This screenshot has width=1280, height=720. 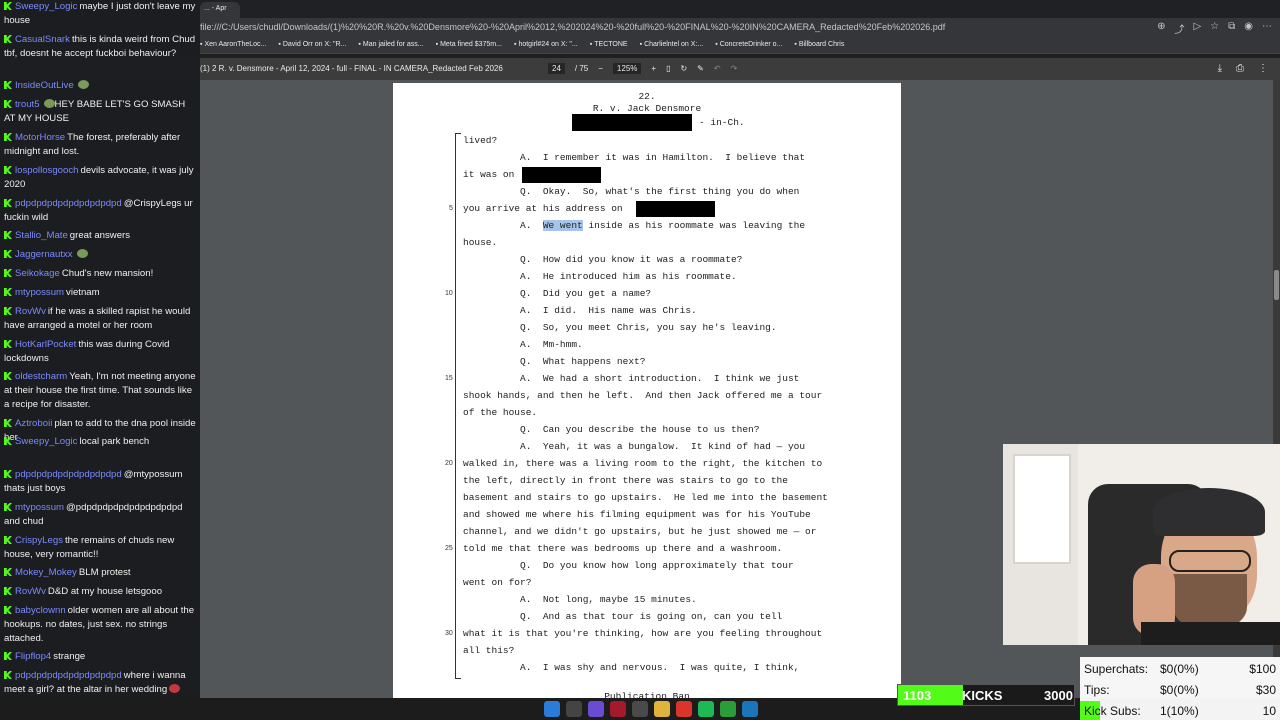 What do you see at coordinates (651, 709) in the screenshot?
I see `taskbar-icons` at bounding box center [651, 709].